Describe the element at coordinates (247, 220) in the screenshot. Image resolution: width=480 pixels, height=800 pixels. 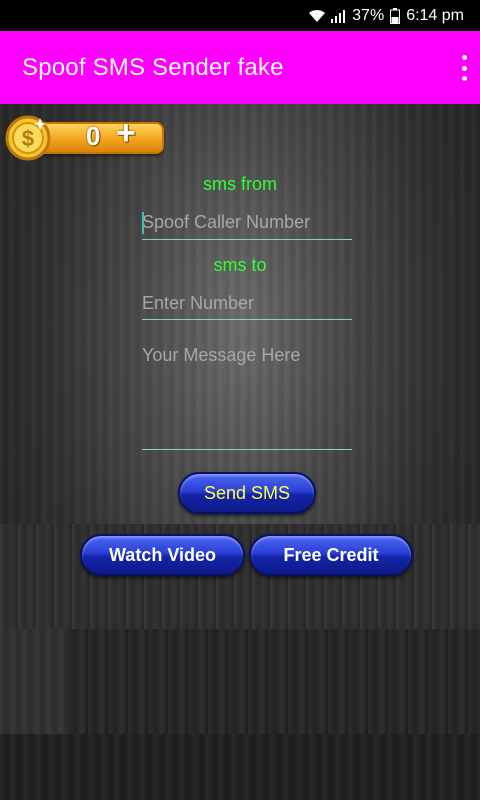
I see `spoof-caller-number-input` at that location.